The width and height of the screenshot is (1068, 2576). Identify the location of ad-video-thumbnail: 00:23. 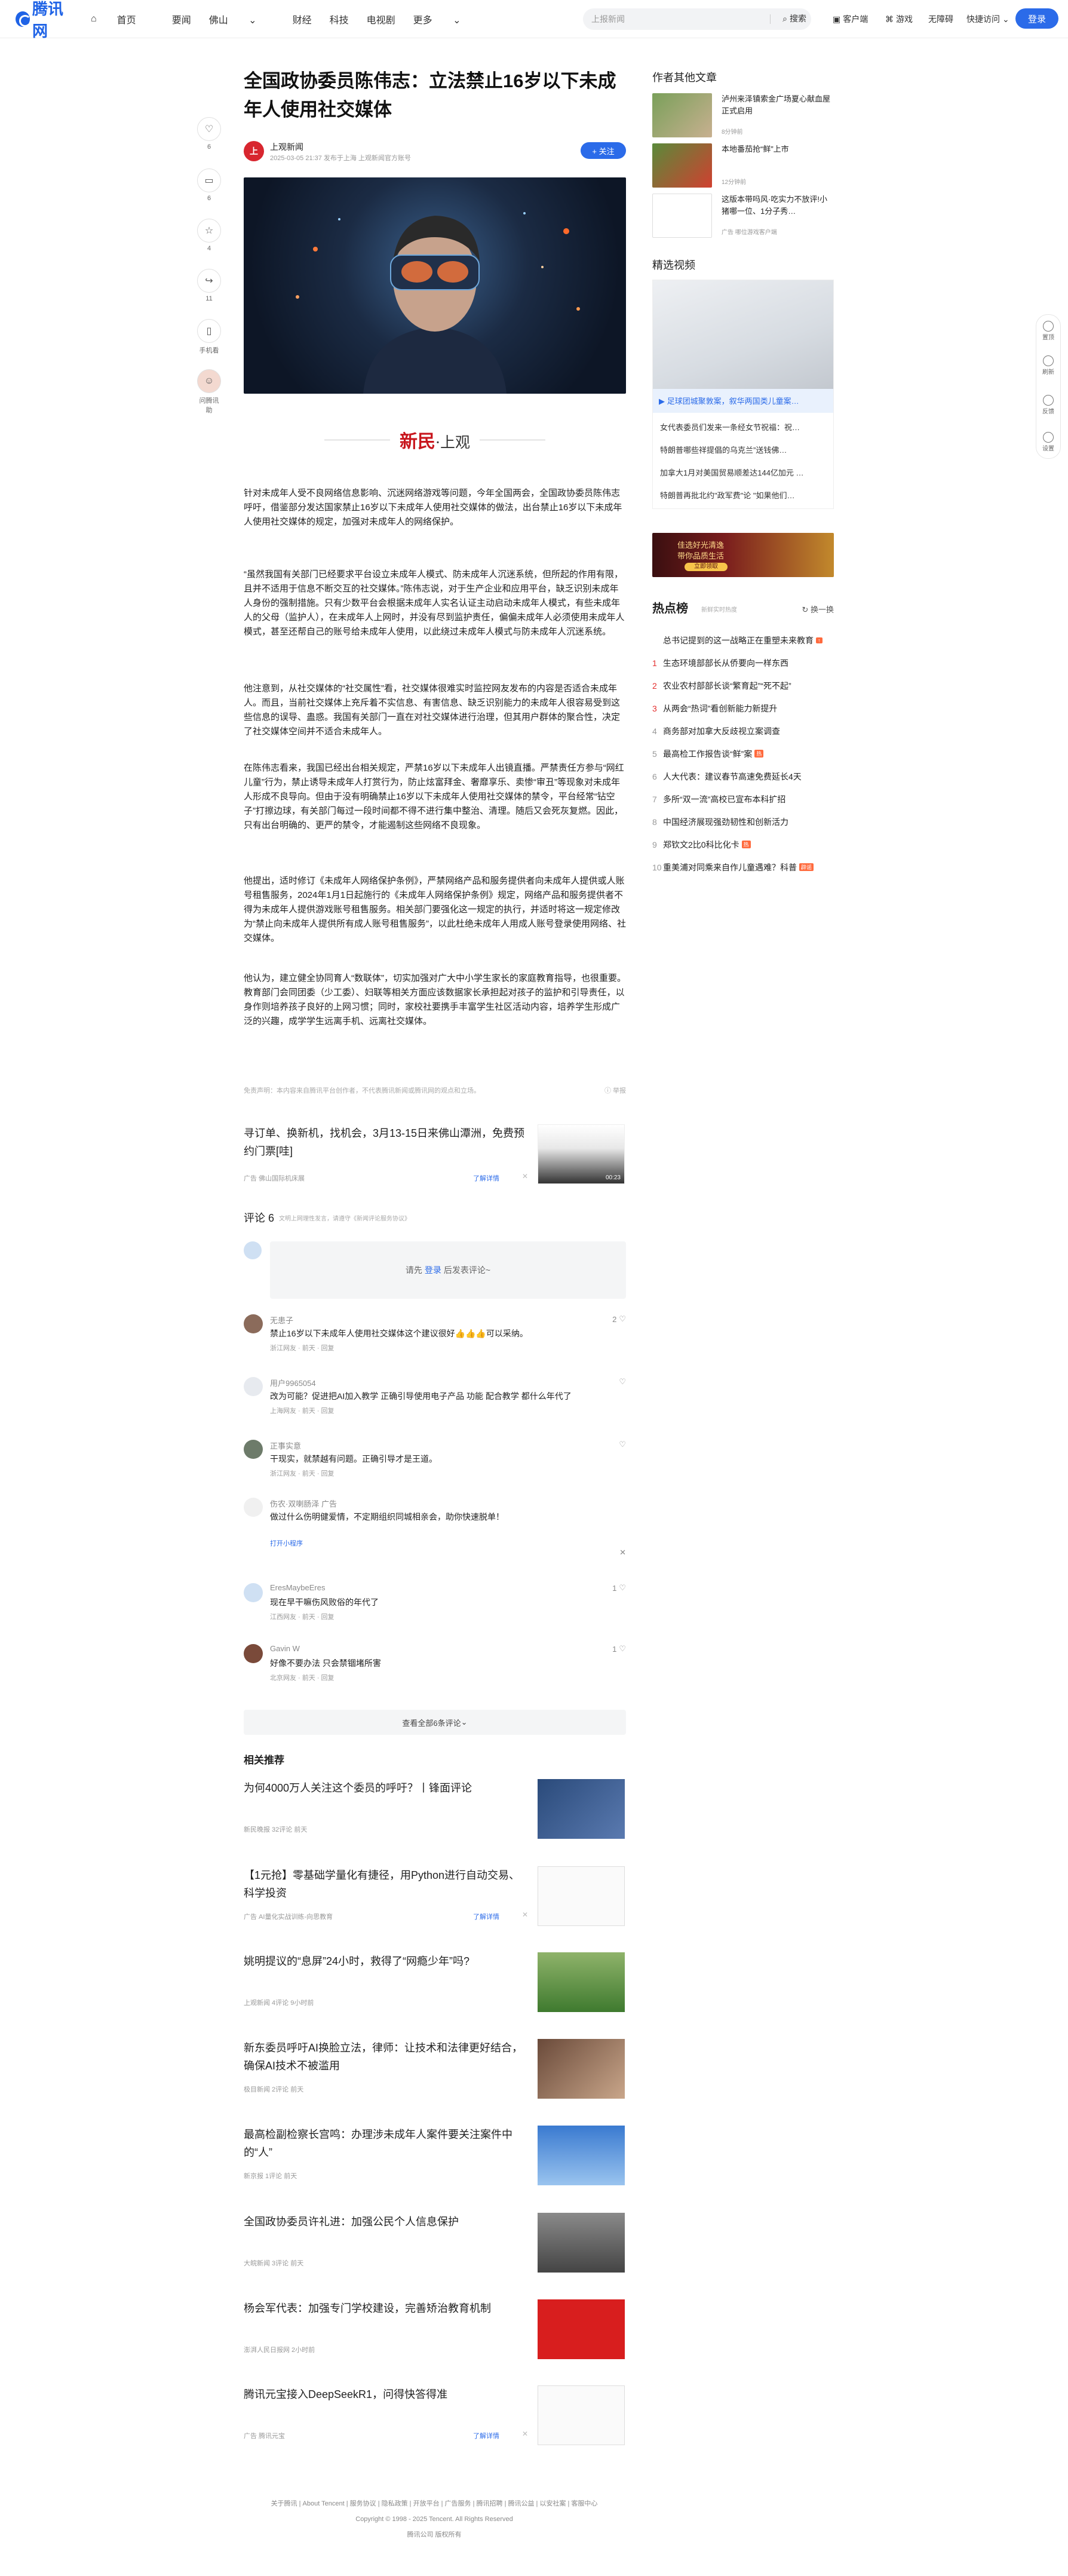
(581, 1154).